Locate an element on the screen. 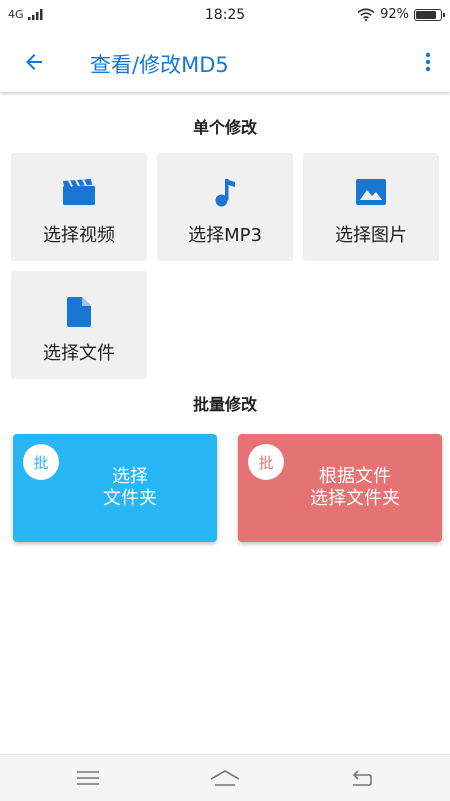 Image resolution: width=450 pixels, height=801 pixels. wifi-icon is located at coordinates (366, 14).